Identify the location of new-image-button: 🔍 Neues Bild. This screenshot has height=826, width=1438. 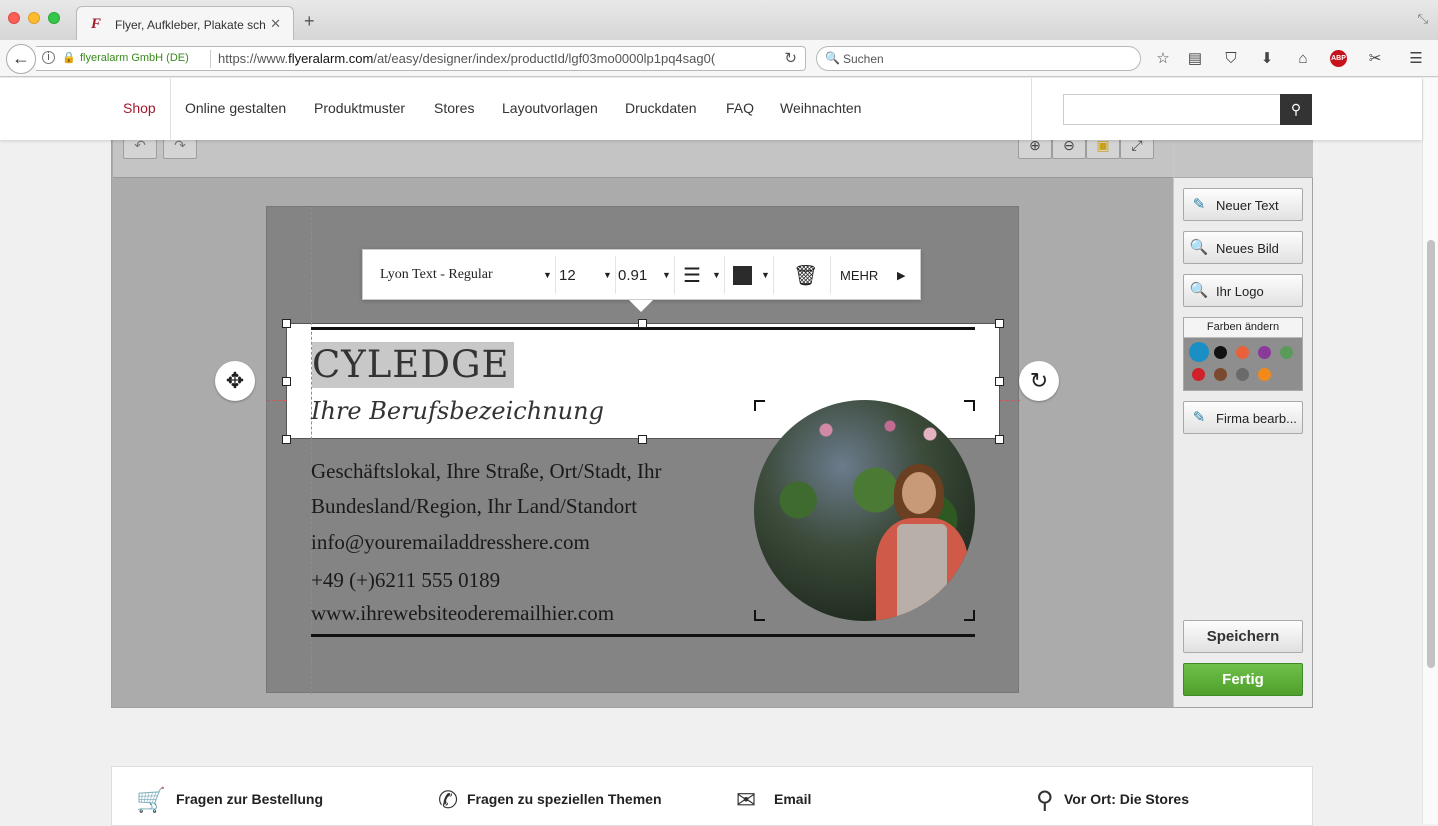
(1243, 247).